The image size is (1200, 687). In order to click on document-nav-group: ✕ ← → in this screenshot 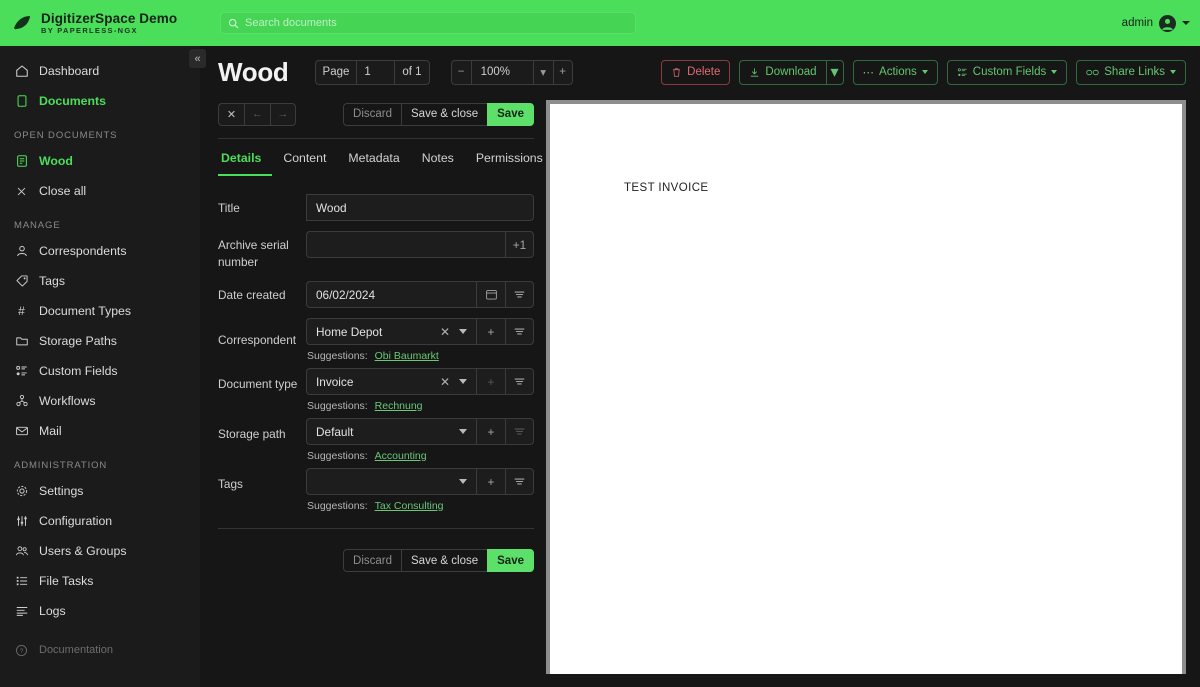, I will do `click(257, 114)`.